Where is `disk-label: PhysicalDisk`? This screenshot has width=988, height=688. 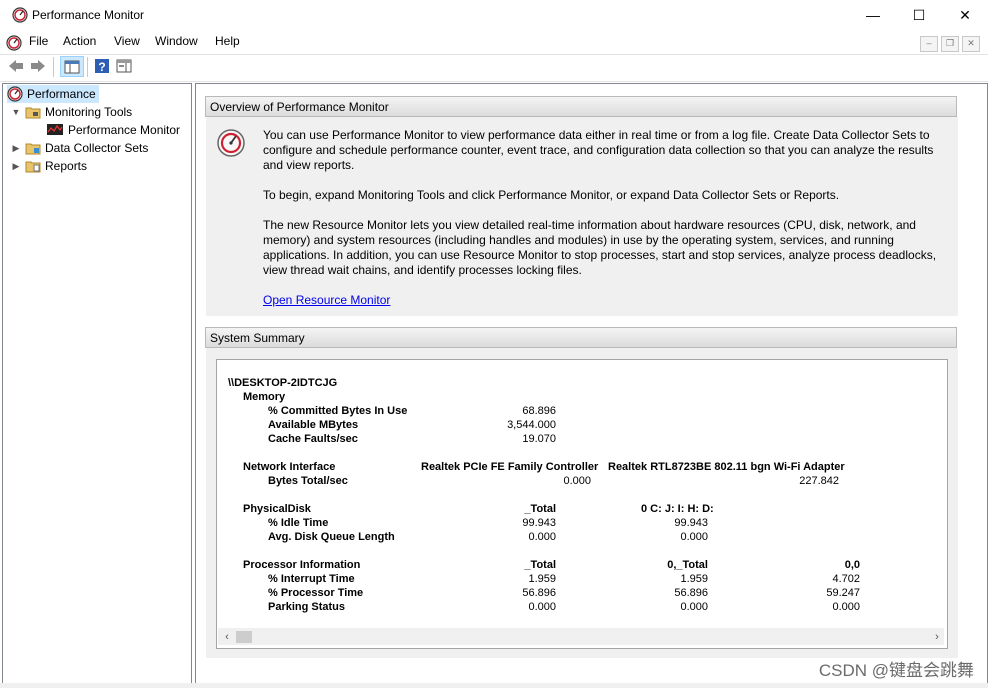
disk-label: PhysicalDisk is located at coordinates (277, 509).